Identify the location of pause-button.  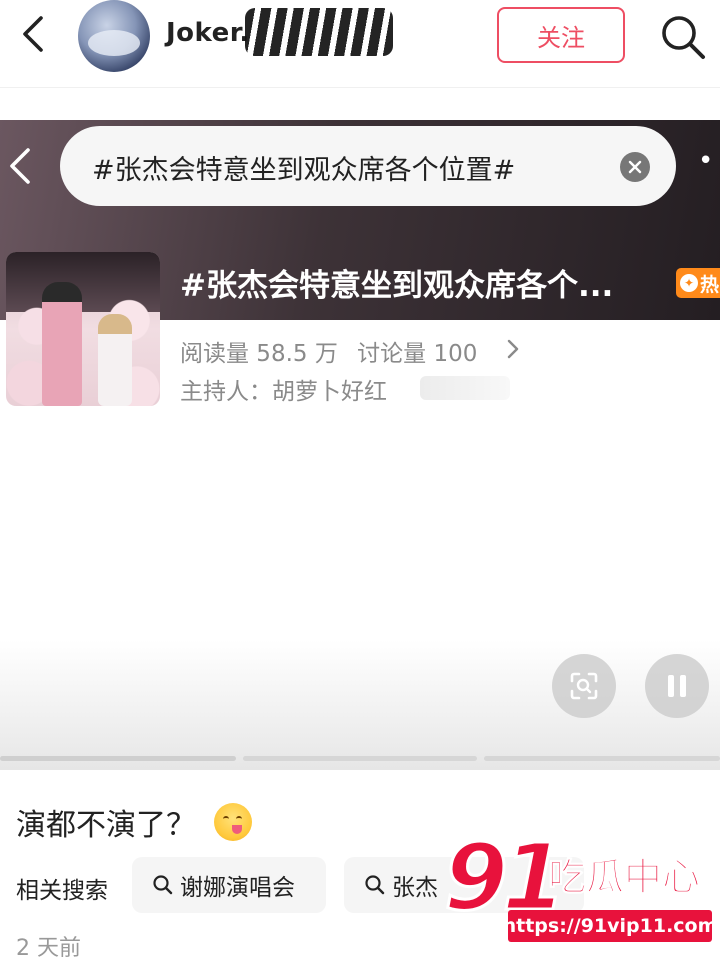
(677, 686).